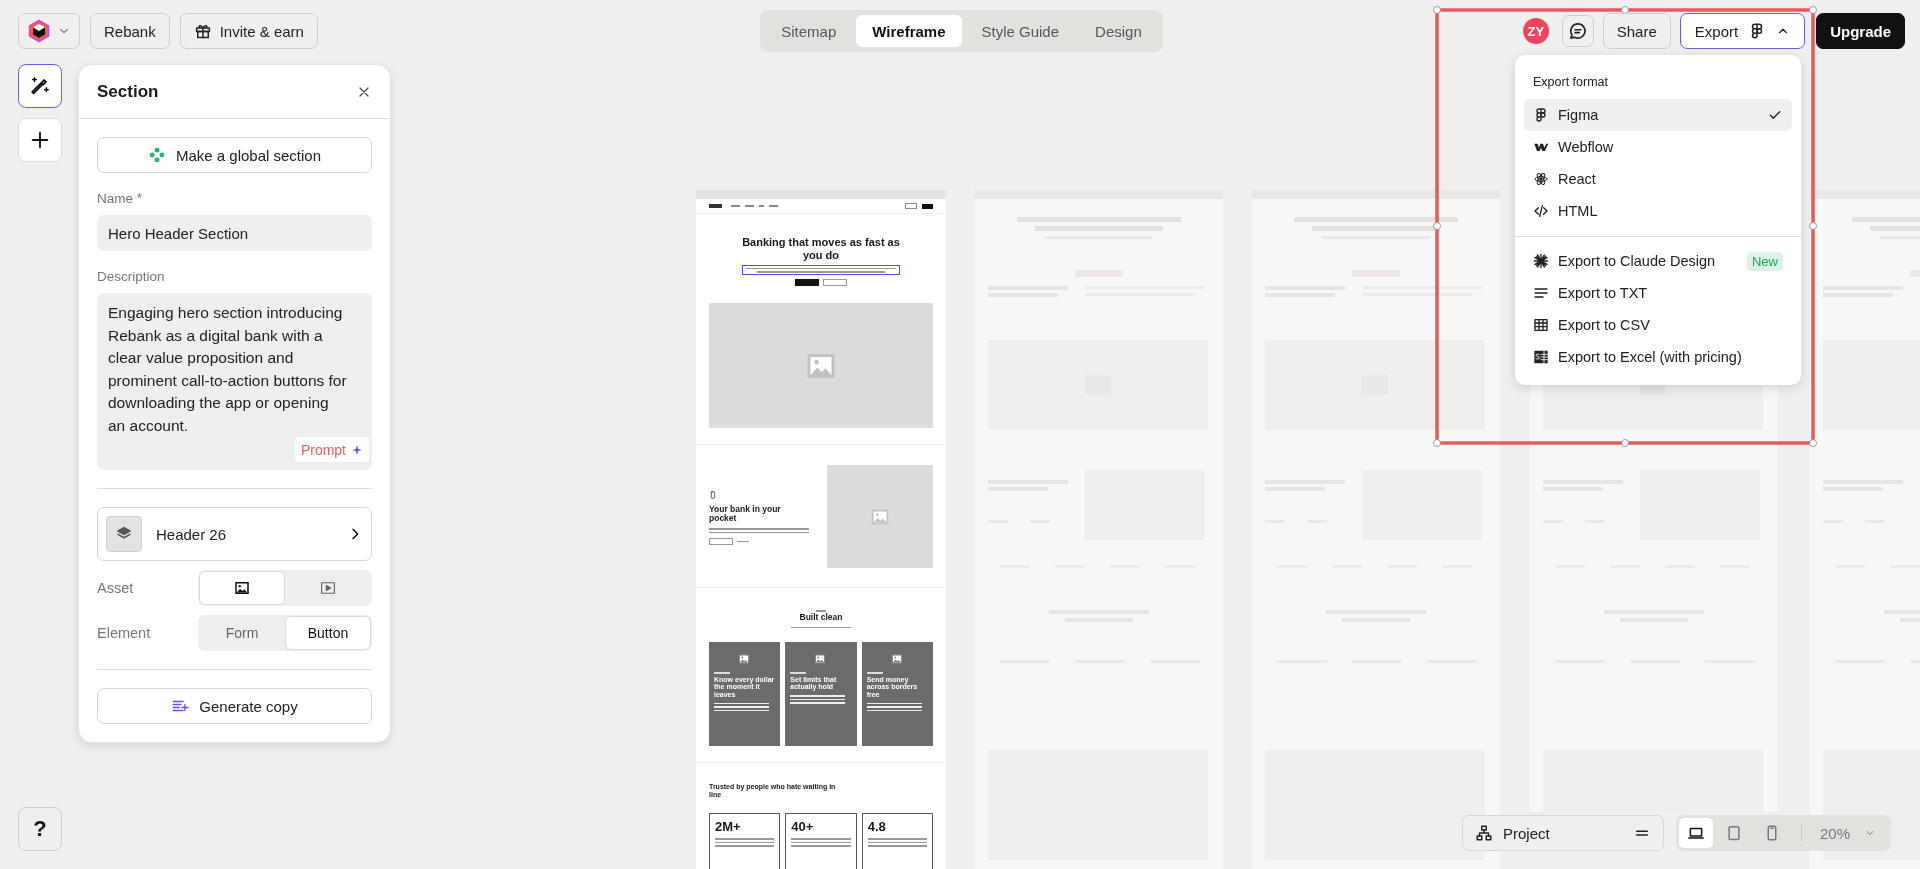  Describe the element at coordinates (234, 706) in the screenshot. I see `generate-copy-button: Generate copy` at that location.